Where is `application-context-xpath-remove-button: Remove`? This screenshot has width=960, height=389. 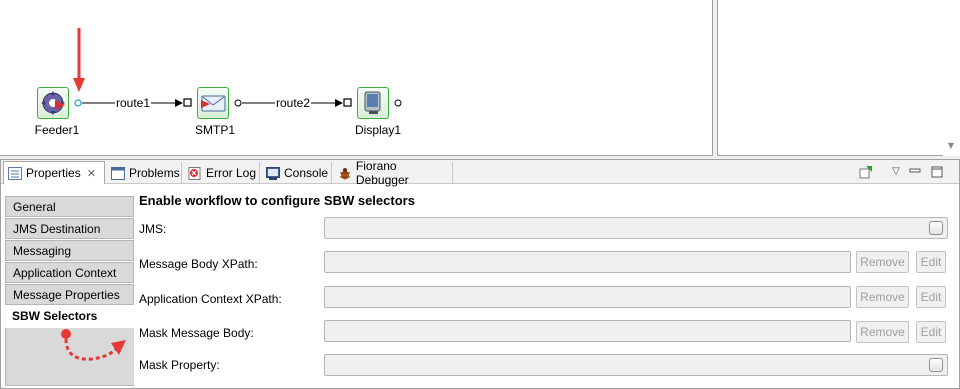 application-context-xpath-remove-button: Remove is located at coordinates (882, 297).